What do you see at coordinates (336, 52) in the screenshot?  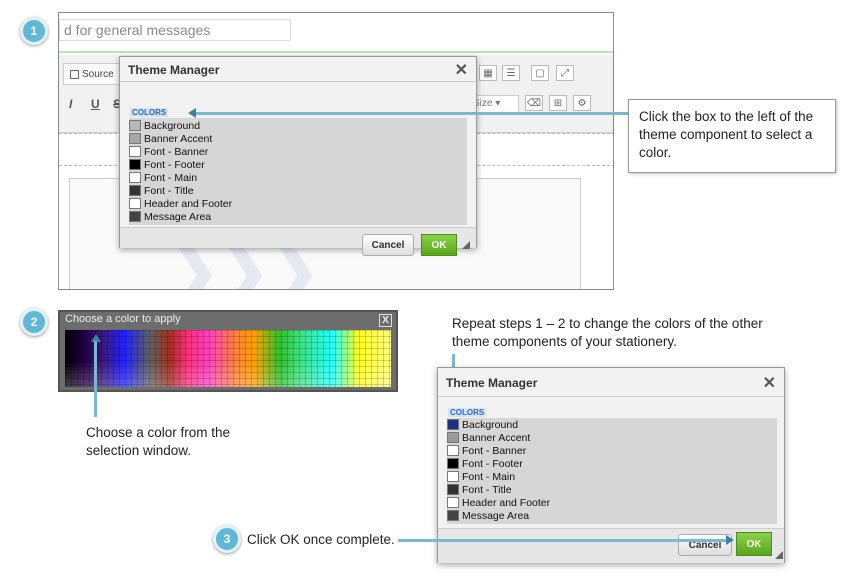 I see `divider` at bounding box center [336, 52].